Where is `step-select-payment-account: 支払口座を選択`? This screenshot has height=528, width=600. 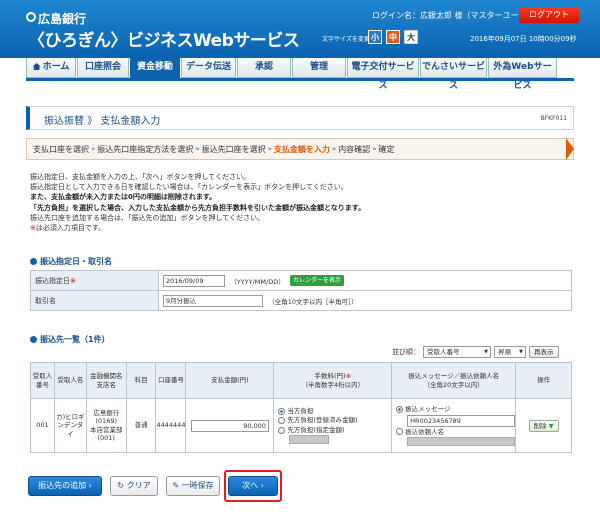 step-select-payment-account: 支払口座を選択 is located at coordinates (61, 149).